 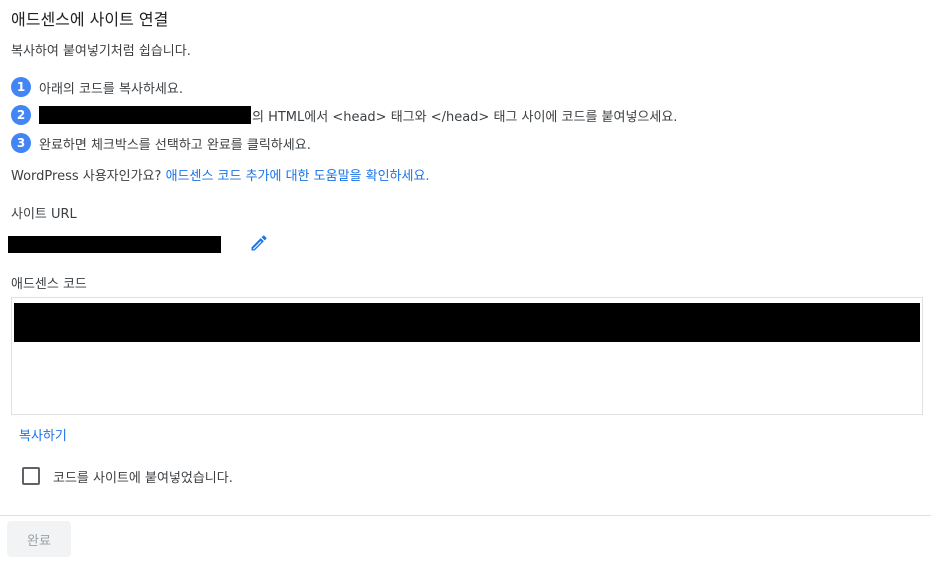 What do you see at coordinates (43, 437) in the screenshot?
I see `copy-code-button: 복사하기` at bounding box center [43, 437].